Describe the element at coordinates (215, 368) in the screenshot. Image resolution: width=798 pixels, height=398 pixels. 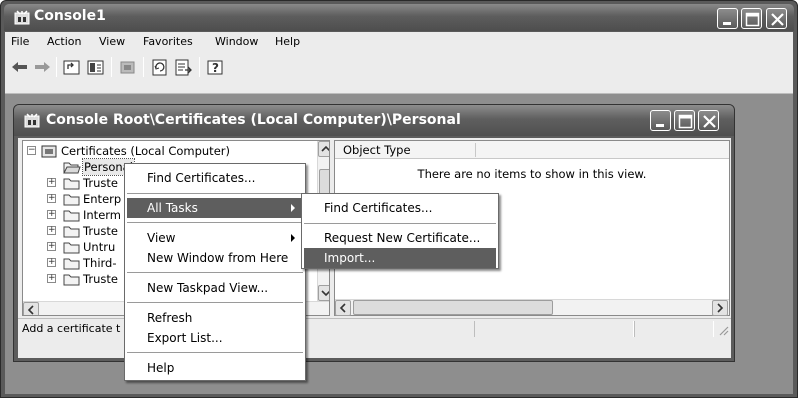
I see `menu-item-help: Help` at that location.